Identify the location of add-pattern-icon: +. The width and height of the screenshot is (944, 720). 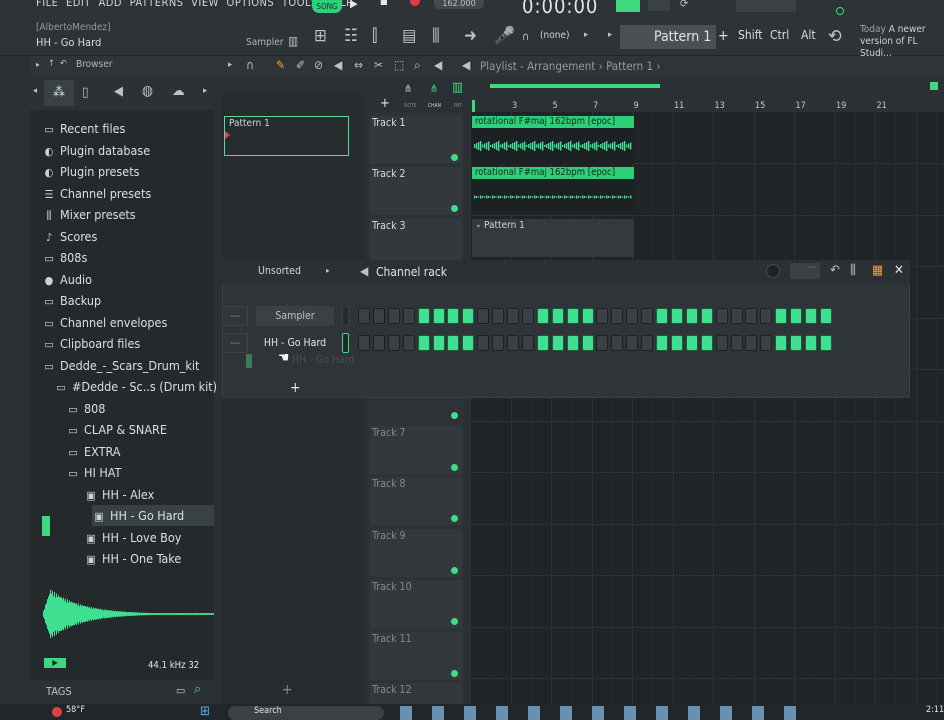
(723, 36).